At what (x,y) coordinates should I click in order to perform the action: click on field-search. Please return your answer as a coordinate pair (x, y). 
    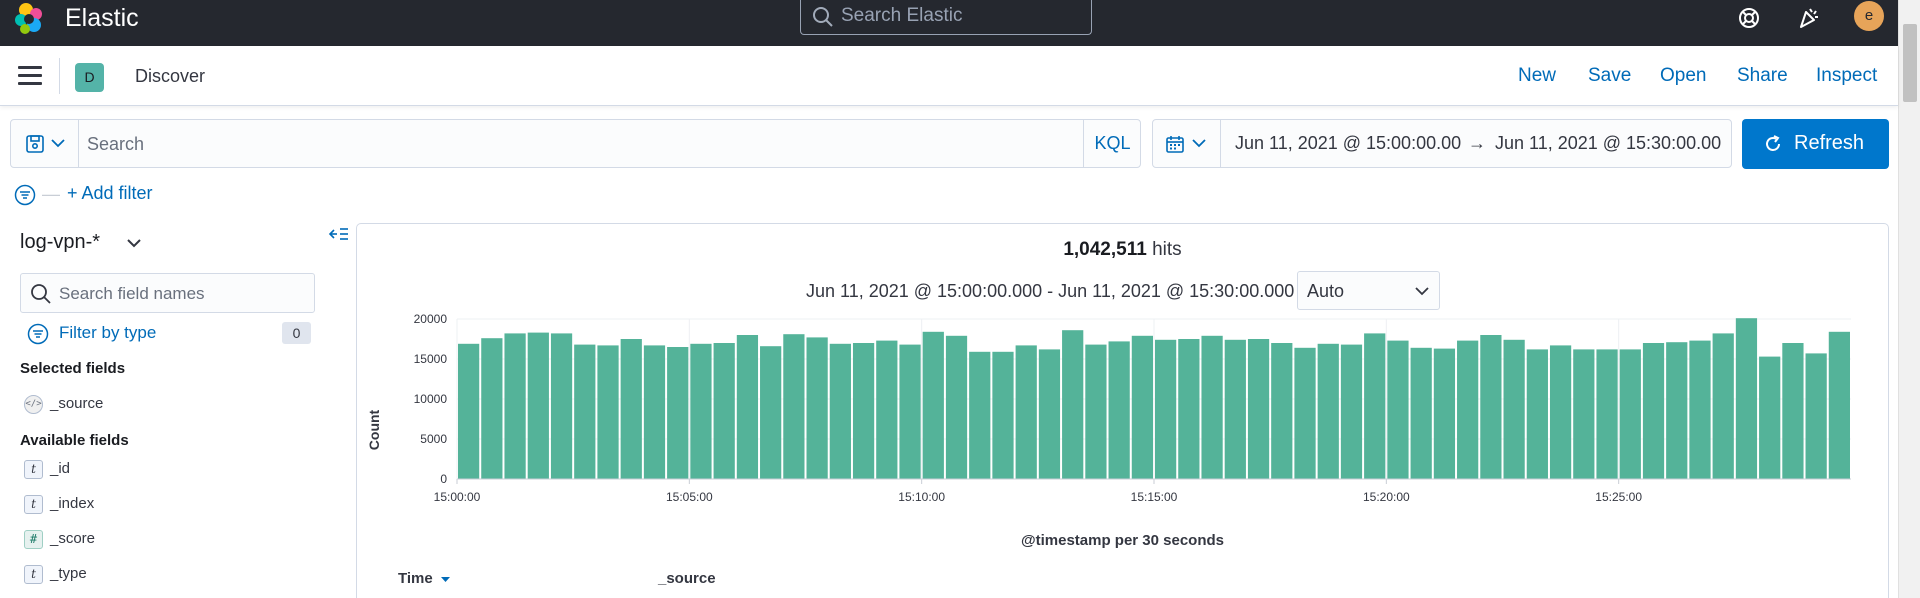
    Looking at the image, I should click on (167, 293).